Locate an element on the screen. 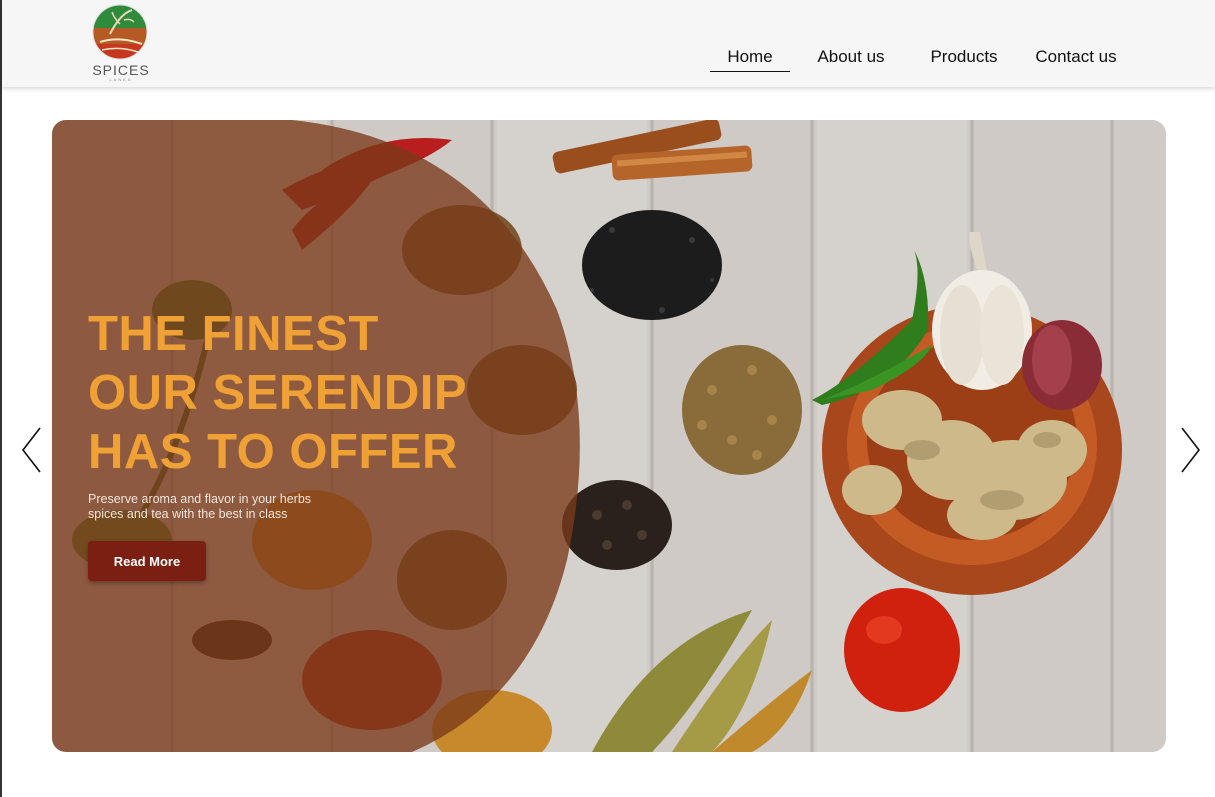 This screenshot has width=1215, height=797. logo: SPICES LANKA is located at coordinates (121, 43).